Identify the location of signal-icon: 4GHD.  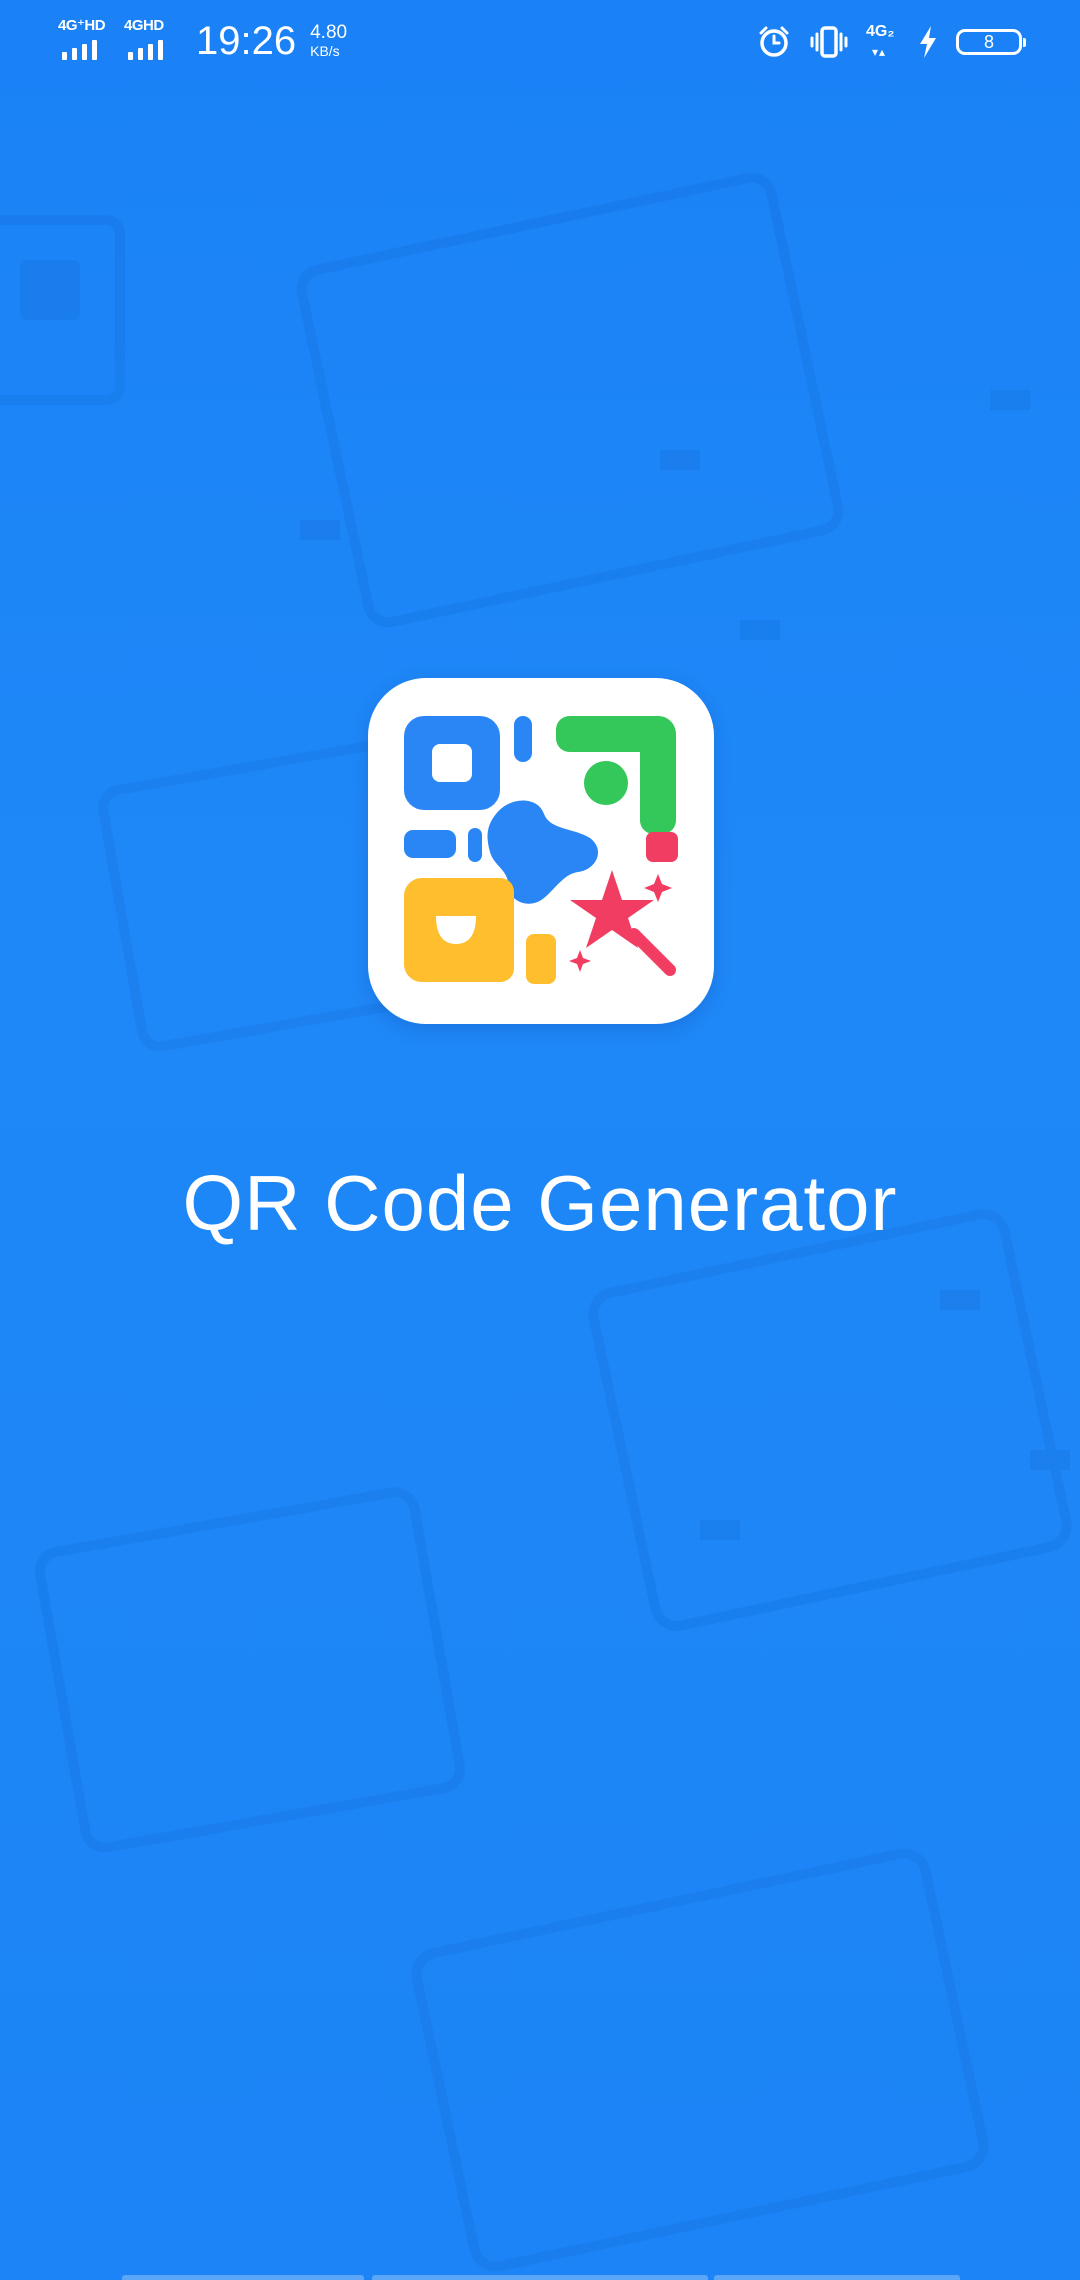
(150, 41).